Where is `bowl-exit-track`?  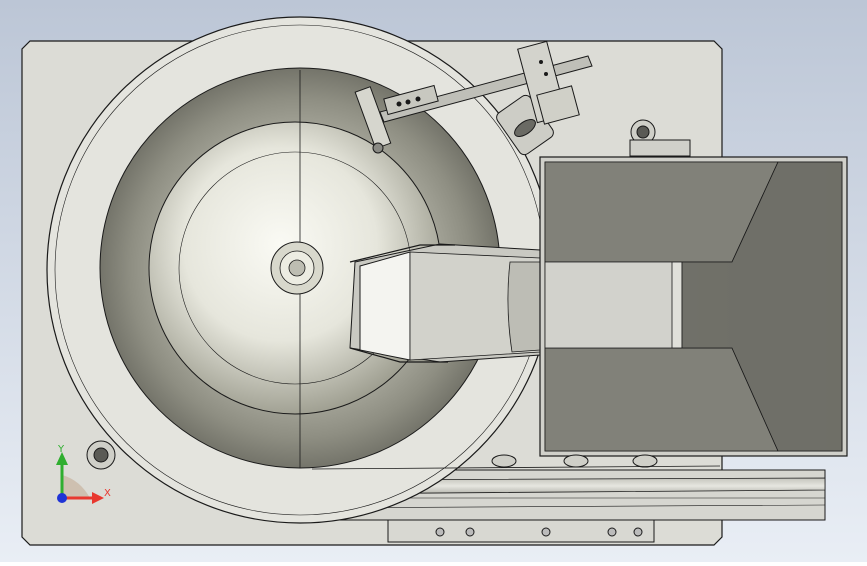
bowl-exit-track is located at coordinates (445, 303).